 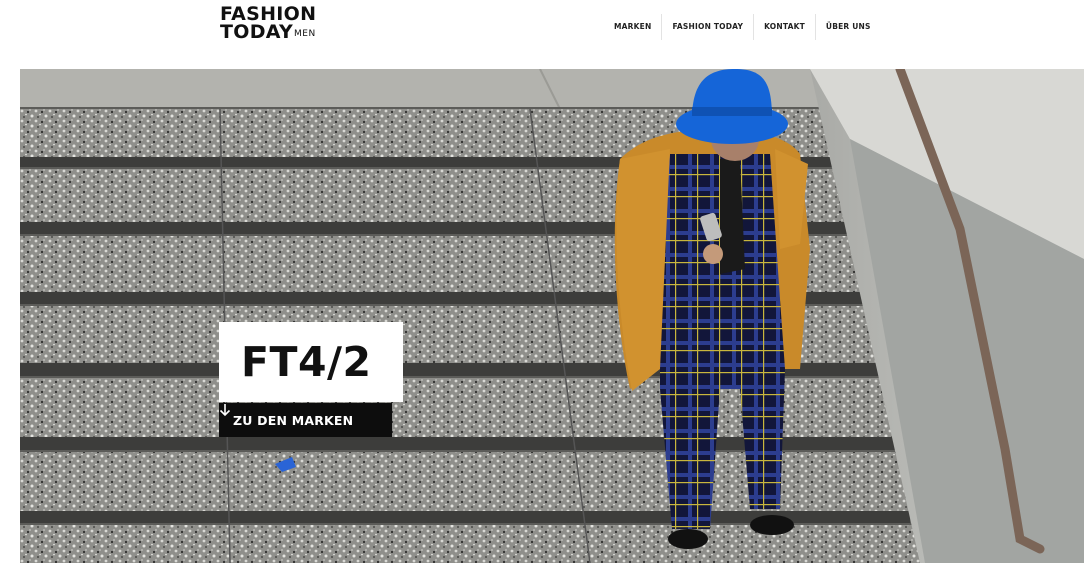 I want to click on brand-logo: FASHION TODAYMEN, so click(x=268, y=24).